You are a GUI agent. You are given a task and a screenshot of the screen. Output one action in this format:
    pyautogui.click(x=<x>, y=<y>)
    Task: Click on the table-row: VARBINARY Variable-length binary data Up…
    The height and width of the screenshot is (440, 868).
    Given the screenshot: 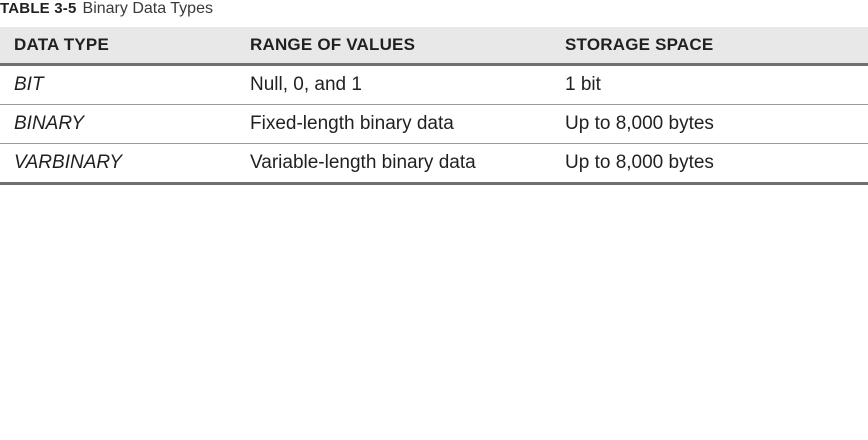 What is the action you would take?
    pyautogui.click(x=434, y=164)
    